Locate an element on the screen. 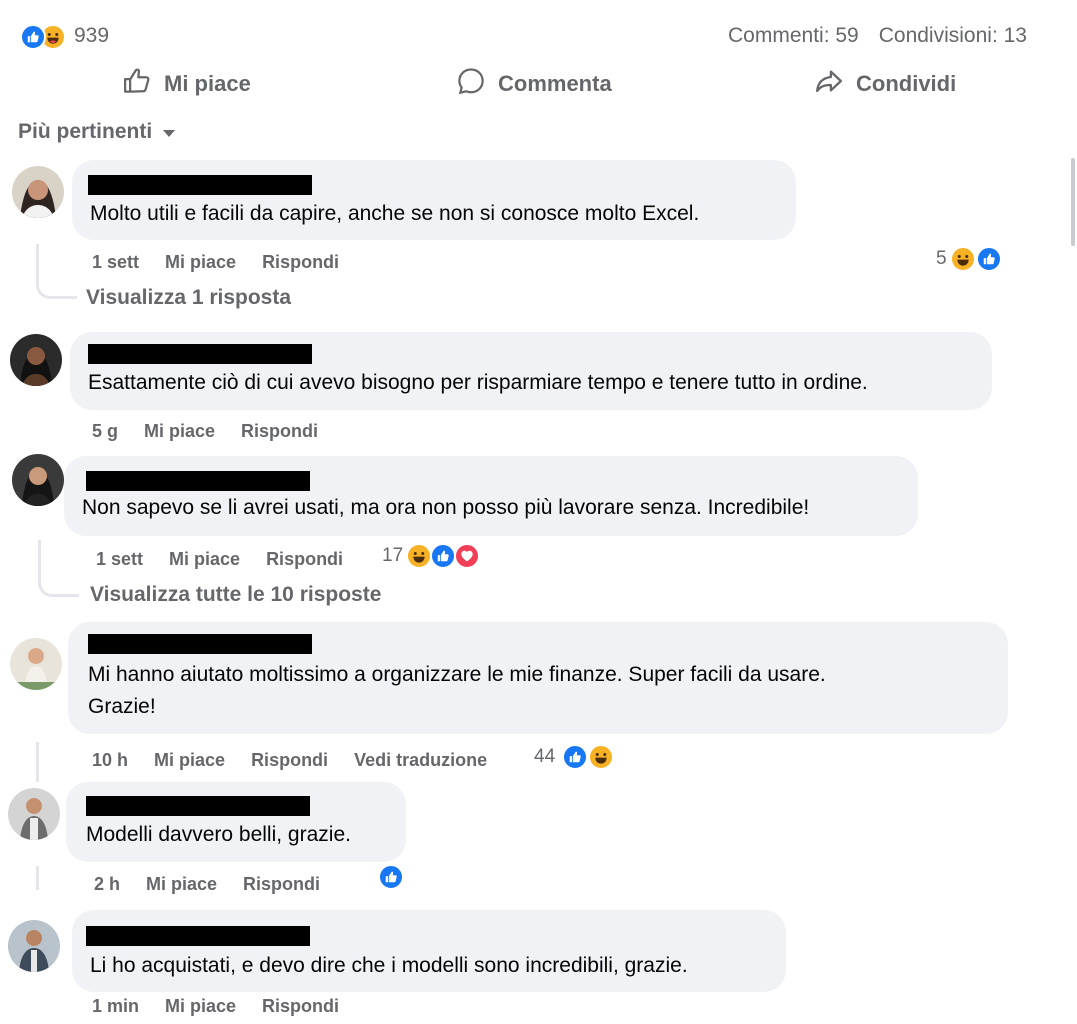 This screenshot has height=1024, width=1077. comment-actions: 1 min Mi piace Rispondi is located at coordinates (215, 1006).